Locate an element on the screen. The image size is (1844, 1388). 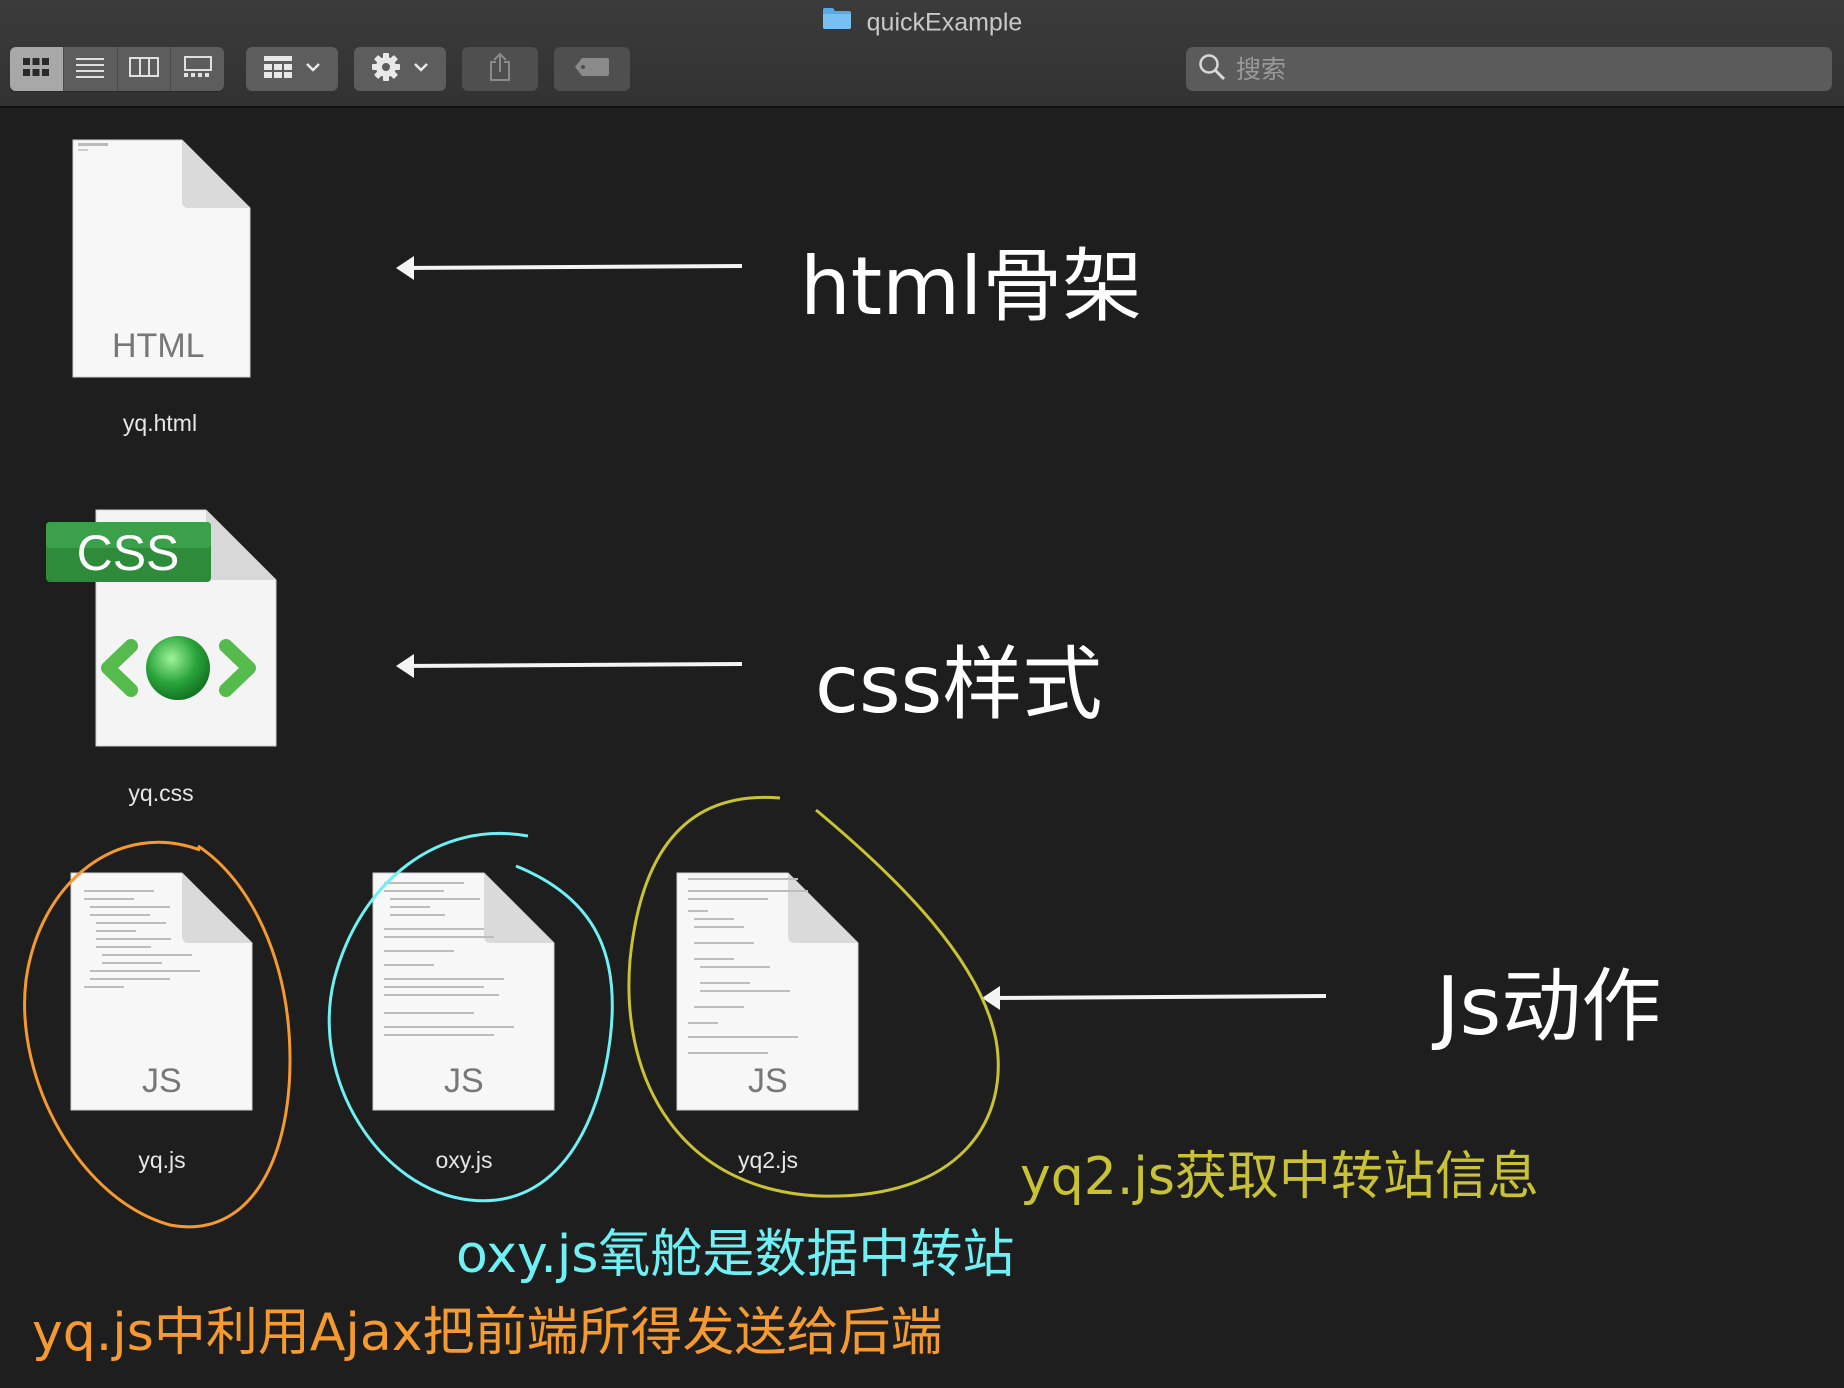
oxy-js-note: oxy.js氧舱是数据中转站 is located at coordinates (735, 1255).